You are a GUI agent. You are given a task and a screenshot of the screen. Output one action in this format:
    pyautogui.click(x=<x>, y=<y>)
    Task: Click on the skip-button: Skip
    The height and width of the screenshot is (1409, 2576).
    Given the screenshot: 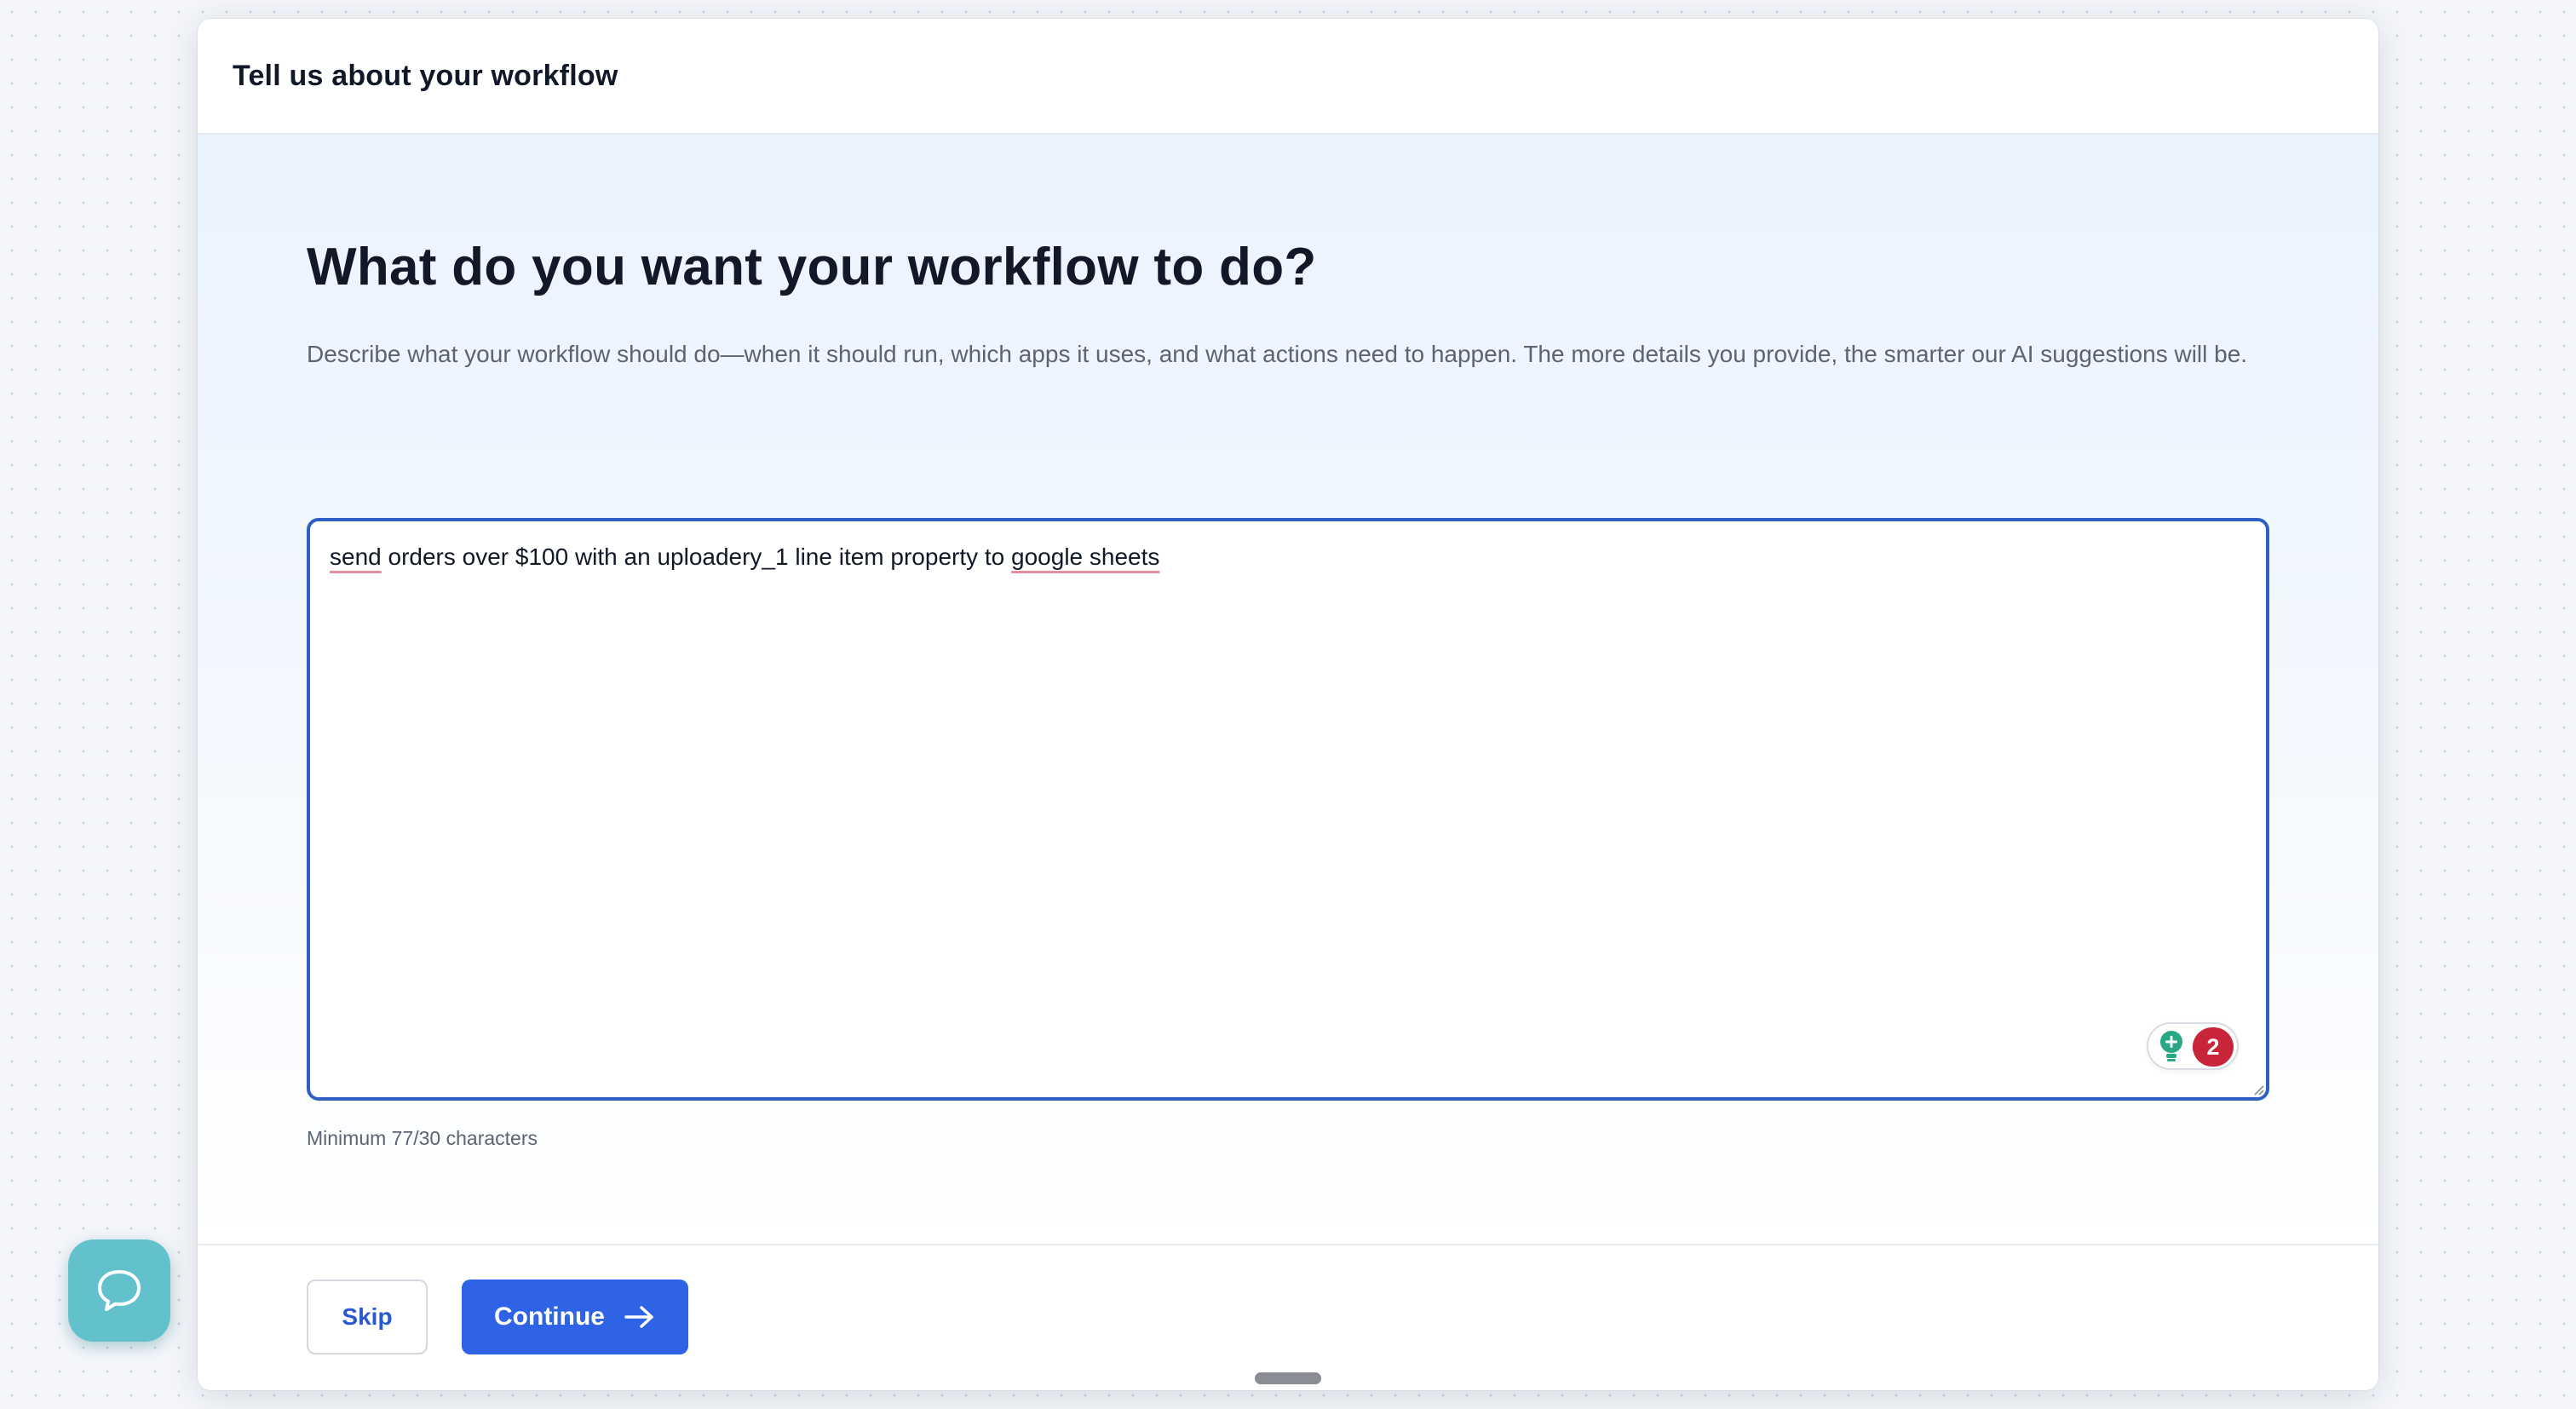 What is the action you would take?
    pyautogui.click(x=368, y=1317)
    